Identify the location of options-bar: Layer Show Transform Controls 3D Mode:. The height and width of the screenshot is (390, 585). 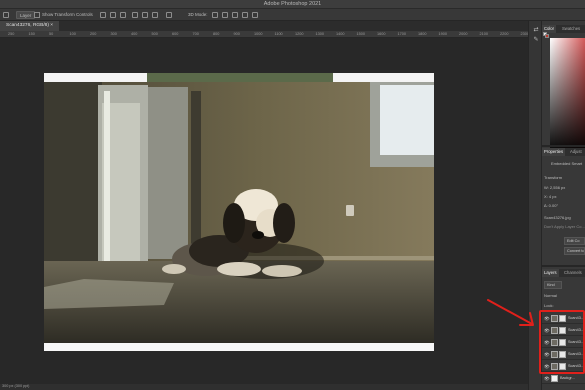
(292, 15).